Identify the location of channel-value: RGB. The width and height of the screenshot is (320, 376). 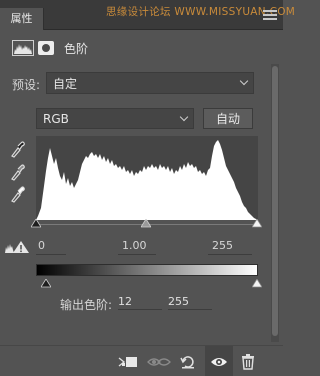
(56, 118).